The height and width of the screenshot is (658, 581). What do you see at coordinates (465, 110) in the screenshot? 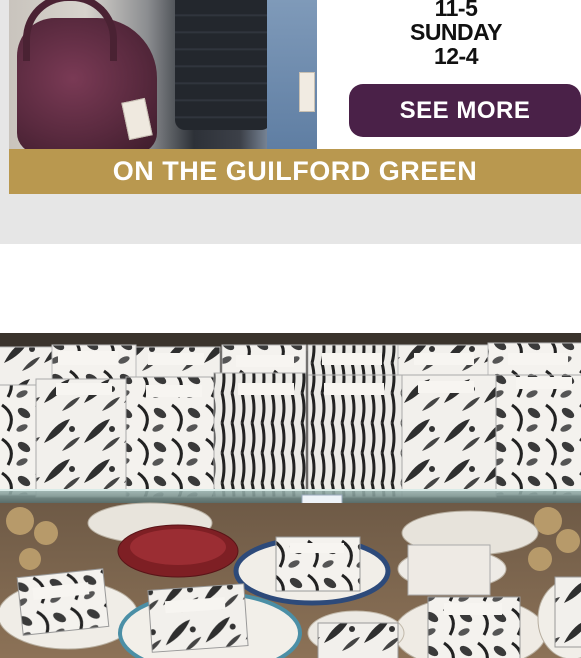
I see `see-more-button: SEE MORE` at bounding box center [465, 110].